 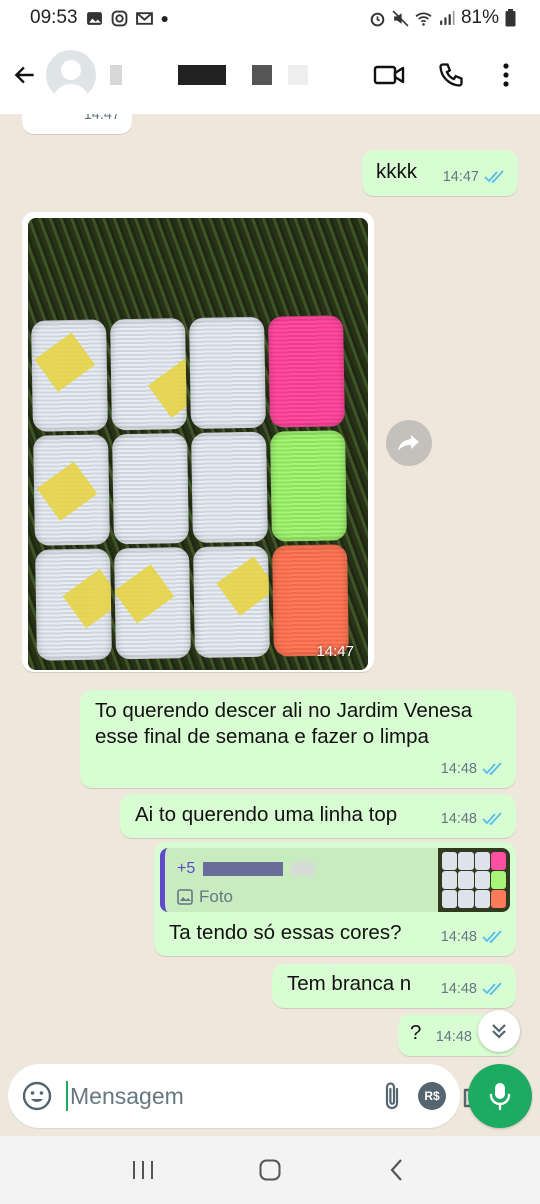 What do you see at coordinates (119, 18) in the screenshot?
I see `instagram-notification-icon` at bounding box center [119, 18].